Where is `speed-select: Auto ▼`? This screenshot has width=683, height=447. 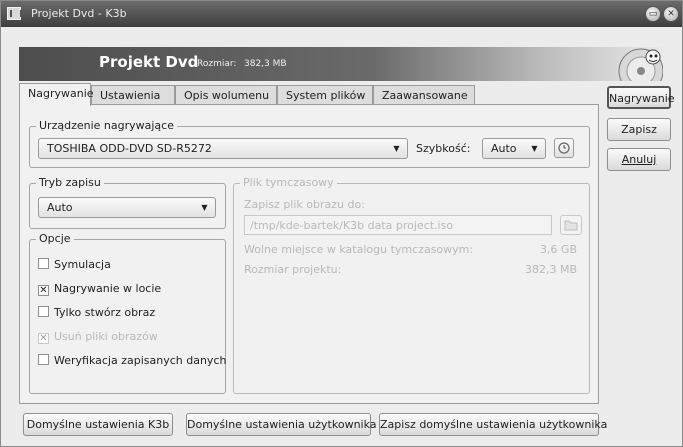
speed-select: Auto ▼ is located at coordinates (514, 148).